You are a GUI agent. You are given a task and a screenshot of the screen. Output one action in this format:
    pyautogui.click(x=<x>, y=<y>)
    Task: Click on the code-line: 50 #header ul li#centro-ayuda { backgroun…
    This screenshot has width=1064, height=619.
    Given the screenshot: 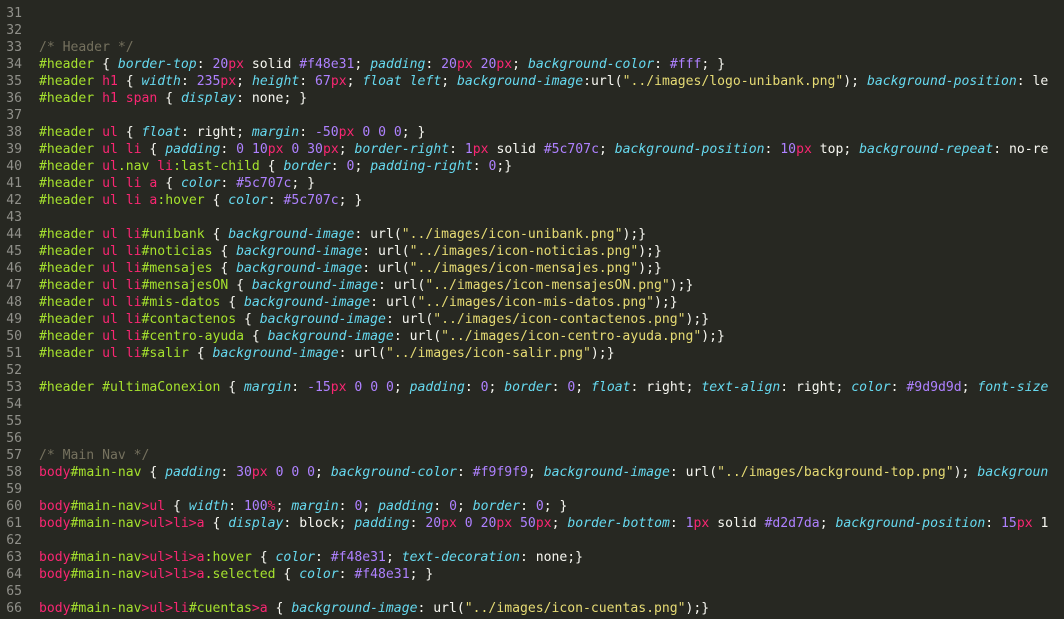 What is the action you would take?
    pyautogui.click(x=532, y=336)
    